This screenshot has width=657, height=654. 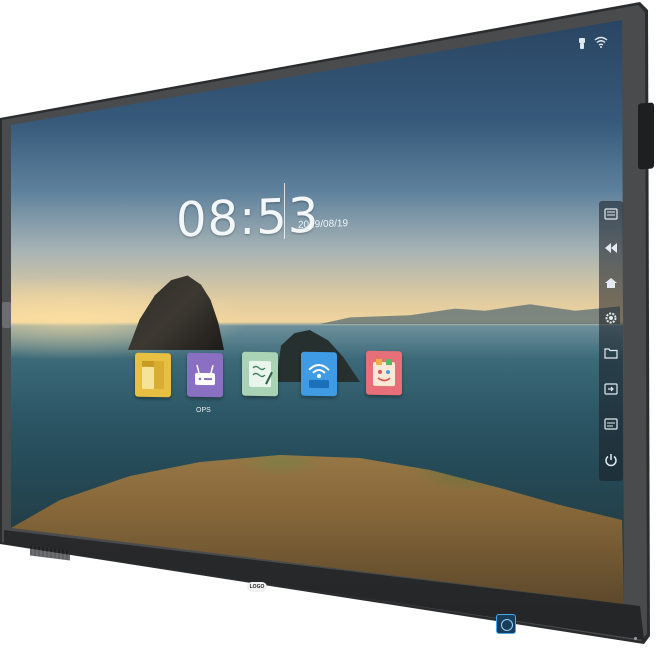 I want to click on clock-time: 08:53, so click(x=248, y=218).